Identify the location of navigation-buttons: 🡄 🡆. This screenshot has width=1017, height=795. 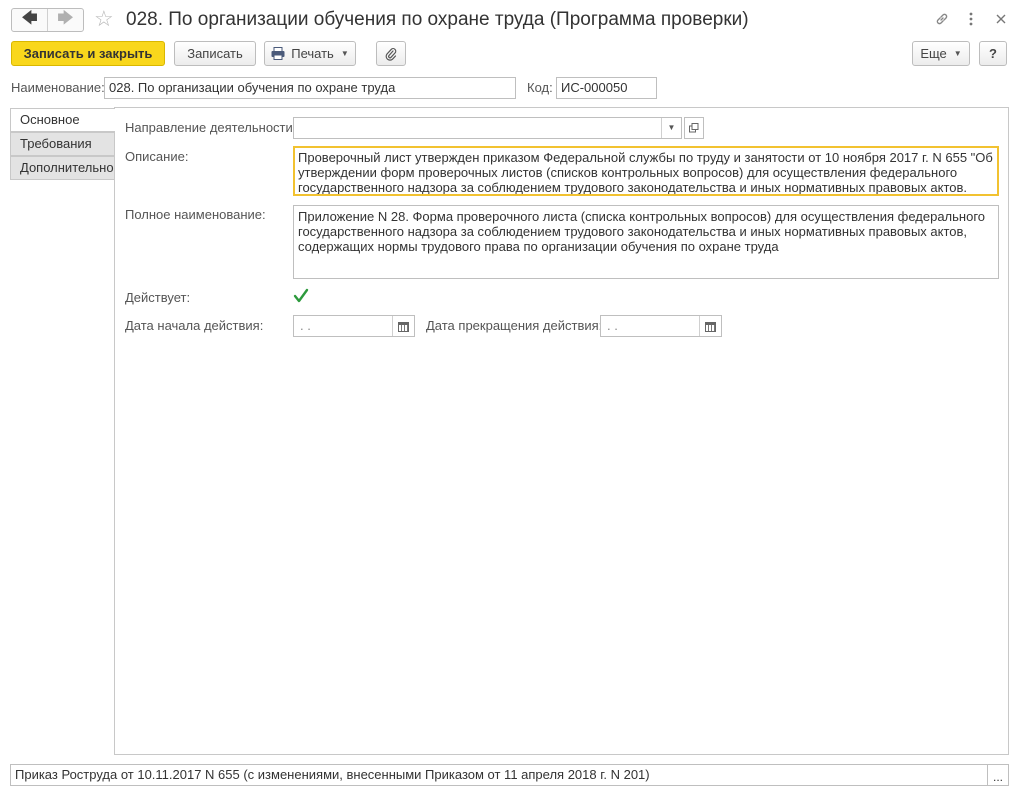
(47, 20).